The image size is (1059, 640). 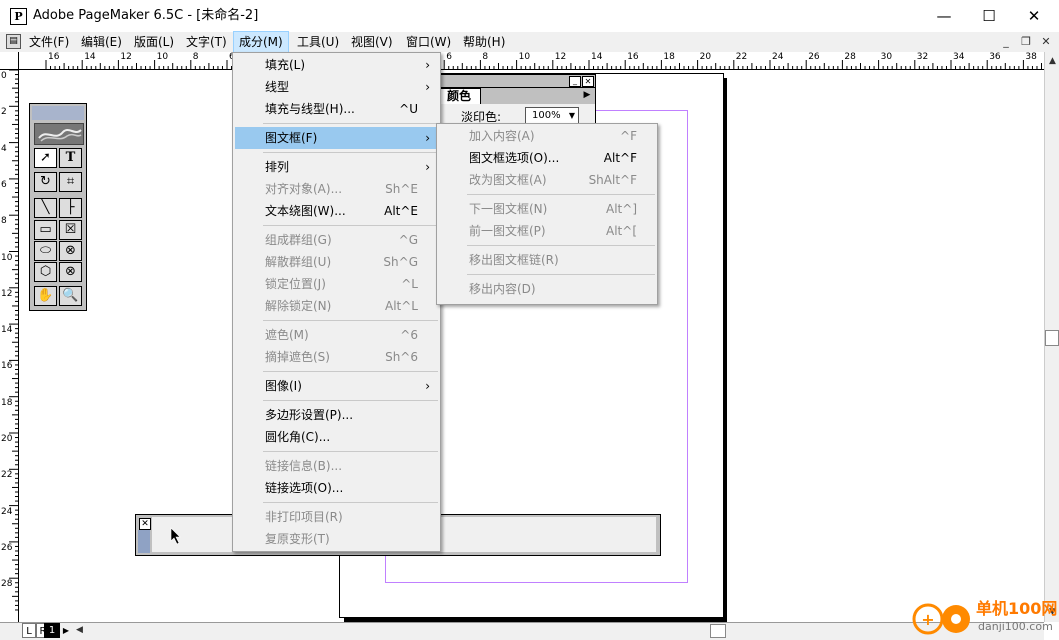 I want to click on polygon-tool-icon: ⬡, so click(x=45, y=272).